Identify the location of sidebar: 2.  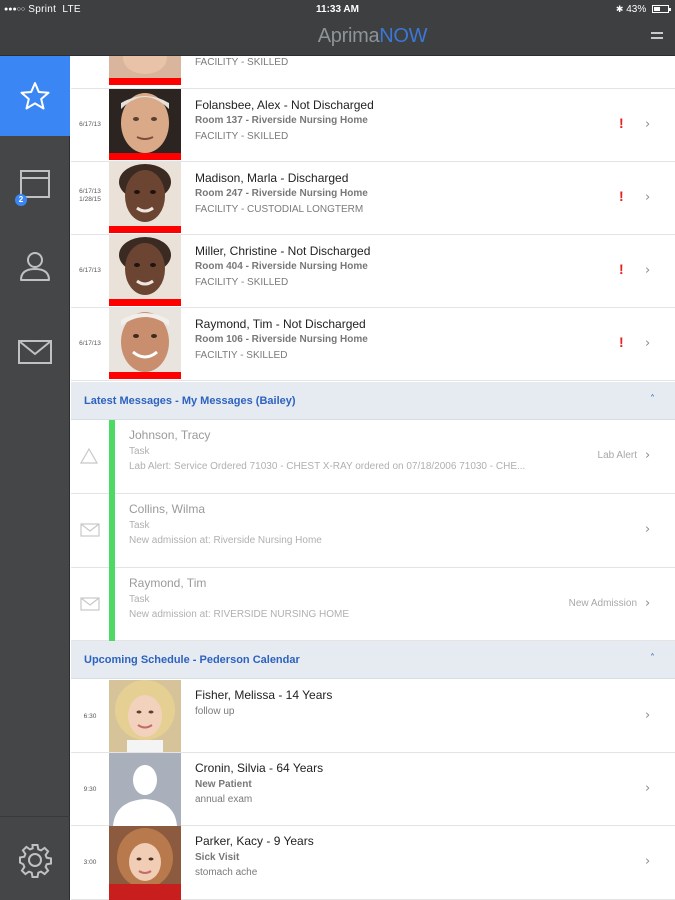
(35, 478).